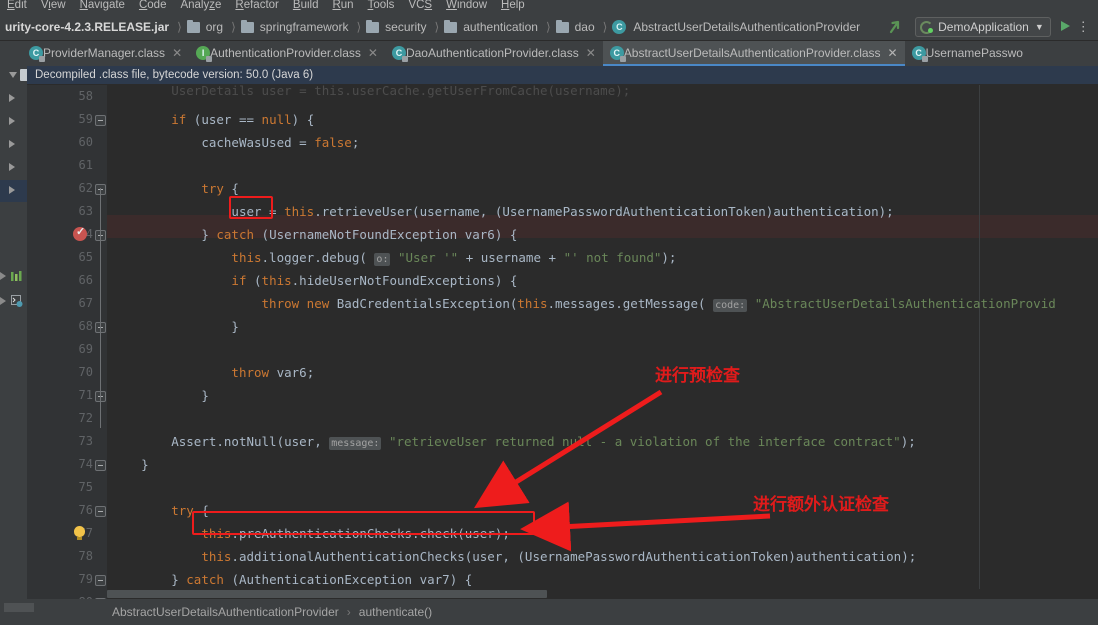  What do you see at coordinates (821, 505) in the screenshot?
I see `annotation-note-additional-check: 进行额外认证检查` at bounding box center [821, 505].